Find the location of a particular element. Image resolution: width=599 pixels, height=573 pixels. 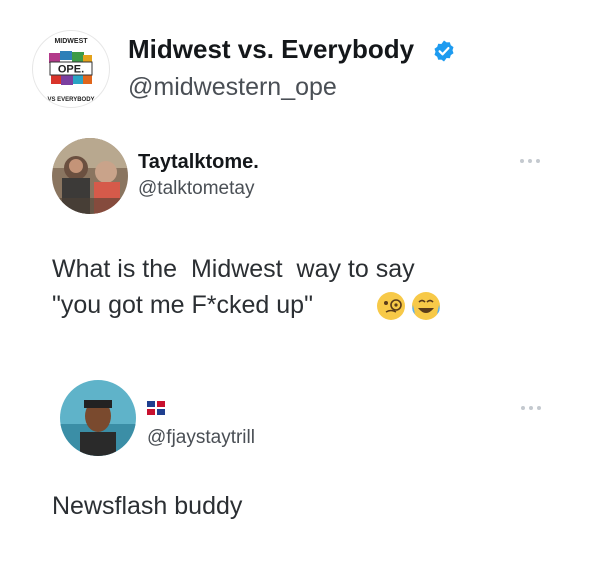

dominican-republic-flag-icon is located at coordinates (156, 408).